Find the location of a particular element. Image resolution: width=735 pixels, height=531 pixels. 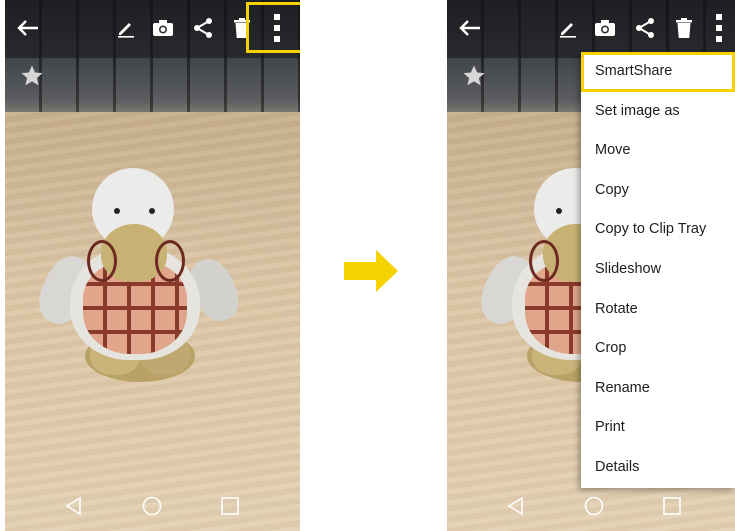

menu-item-slideshow: Slideshow is located at coordinates (658, 270).